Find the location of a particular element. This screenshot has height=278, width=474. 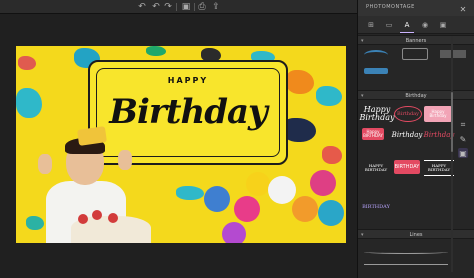

active-tab-underline is located at coordinates (407, 32).